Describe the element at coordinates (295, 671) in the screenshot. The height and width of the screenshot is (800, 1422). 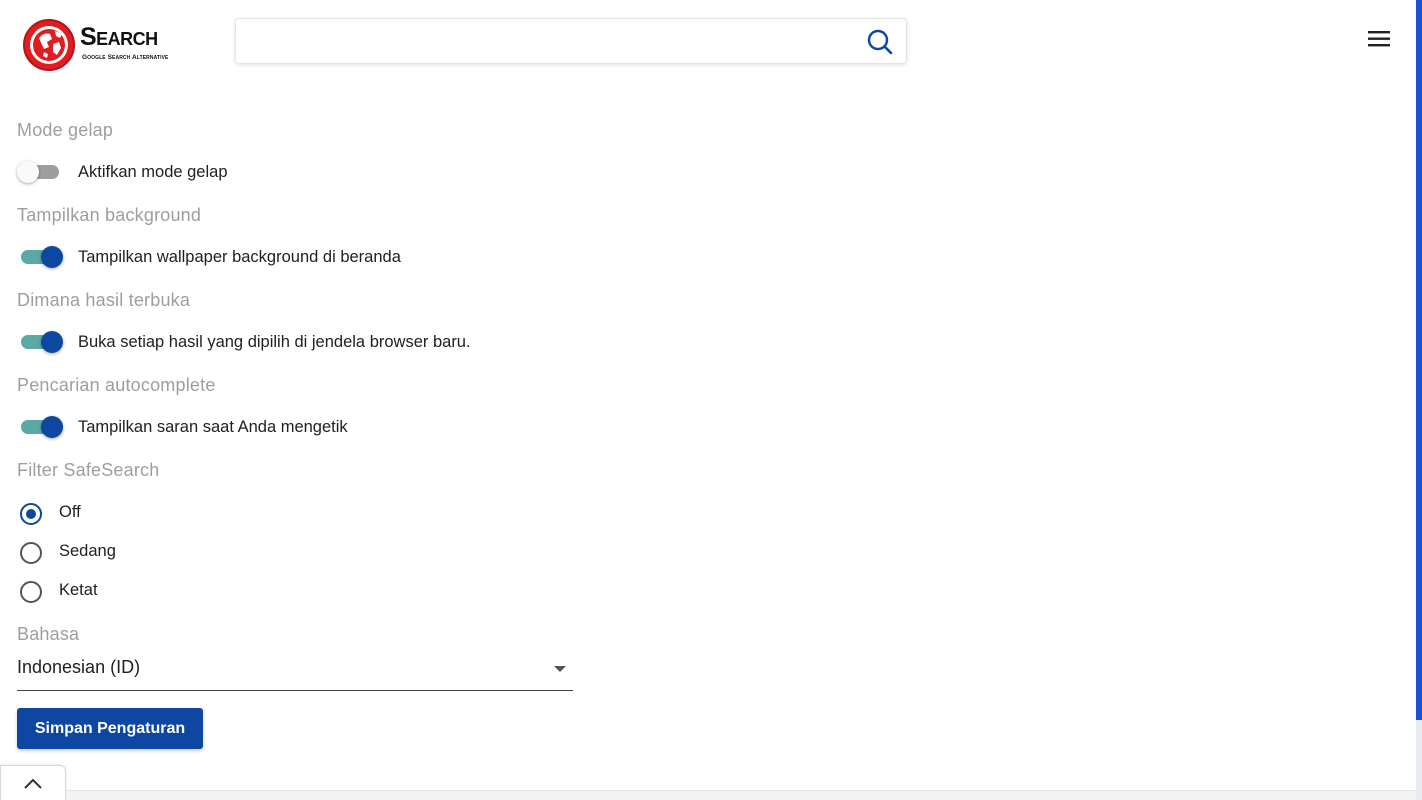
I see `language-select: Indonesian (ID)` at that location.